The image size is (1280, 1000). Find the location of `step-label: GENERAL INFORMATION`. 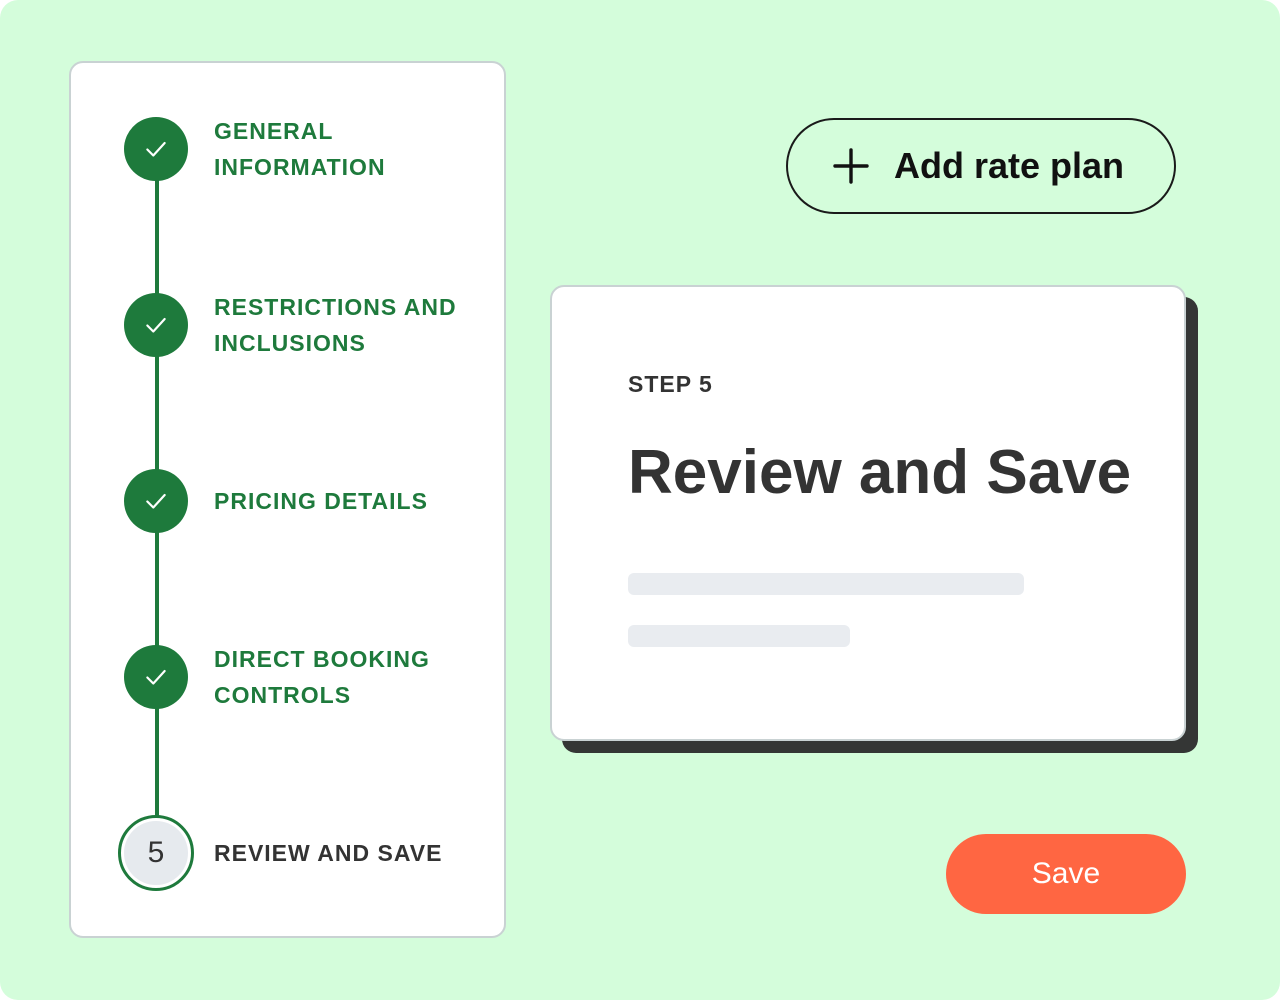

step-label: GENERAL INFORMATION is located at coordinates (300, 149).